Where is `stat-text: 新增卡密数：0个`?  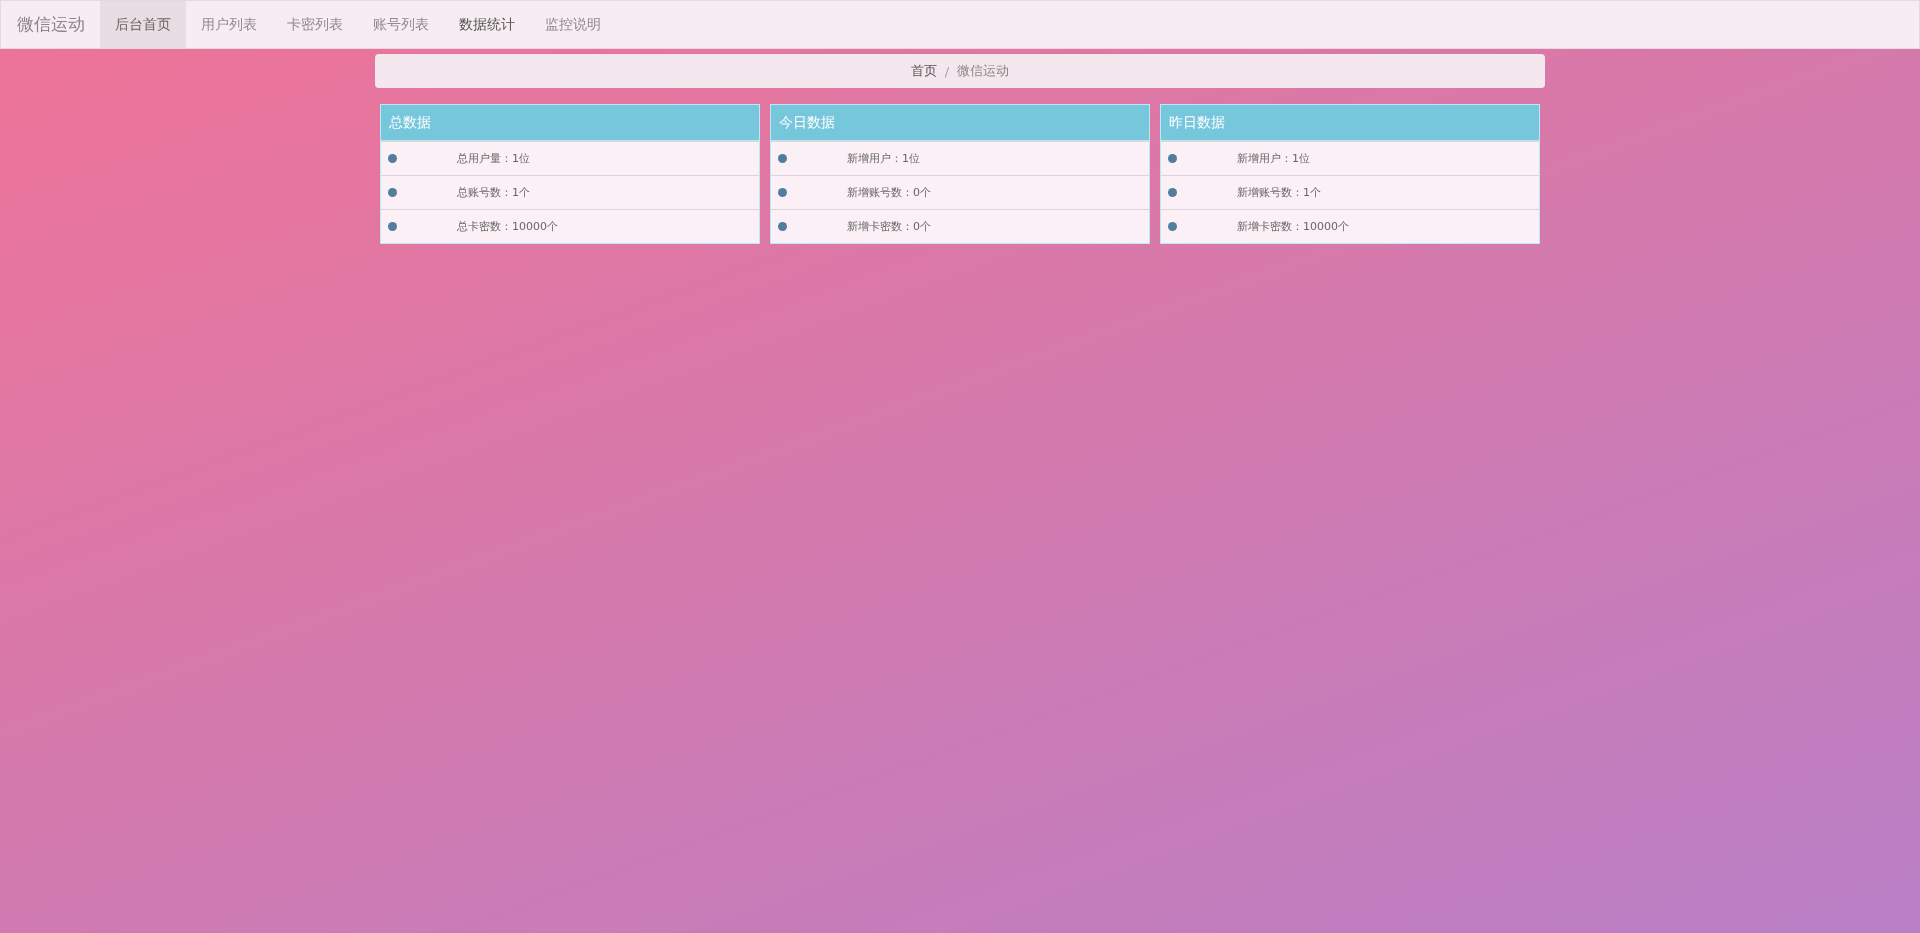 stat-text: 新增卡密数：0个 is located at coordinates (889, 226).